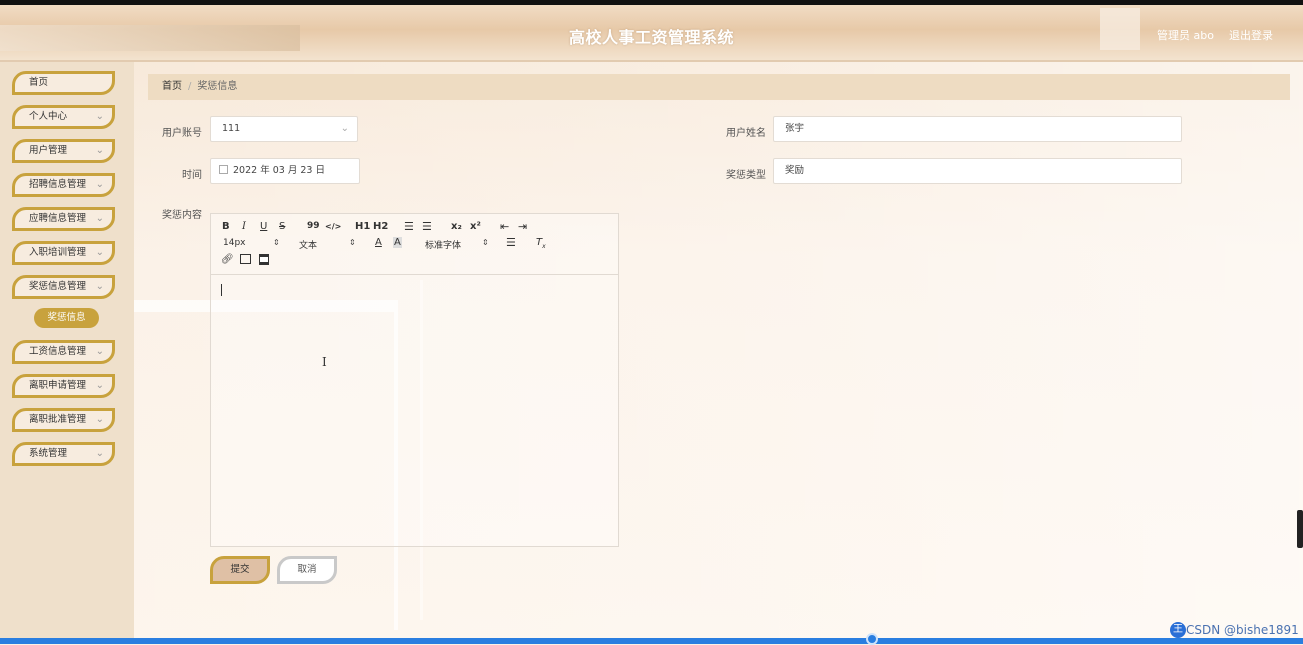 This screenshot has height=645, width=1303. I want to click on sidebar-item-applications: 应聘信息管理 ⌄, so click(63, 219).